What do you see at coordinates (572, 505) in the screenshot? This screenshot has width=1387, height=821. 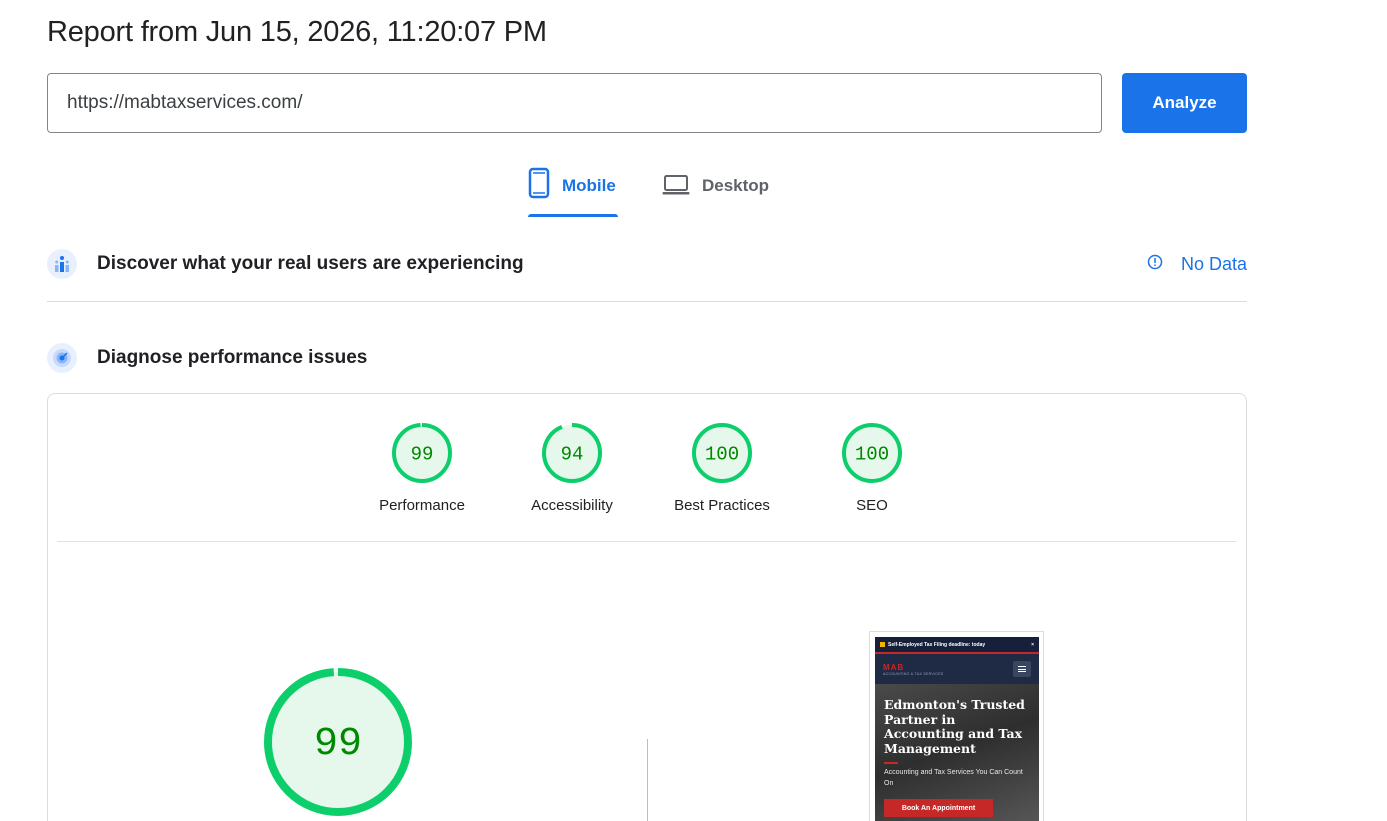 I see `gauge-accessibility-label: Accessibility` at bounding box center [572, 505].